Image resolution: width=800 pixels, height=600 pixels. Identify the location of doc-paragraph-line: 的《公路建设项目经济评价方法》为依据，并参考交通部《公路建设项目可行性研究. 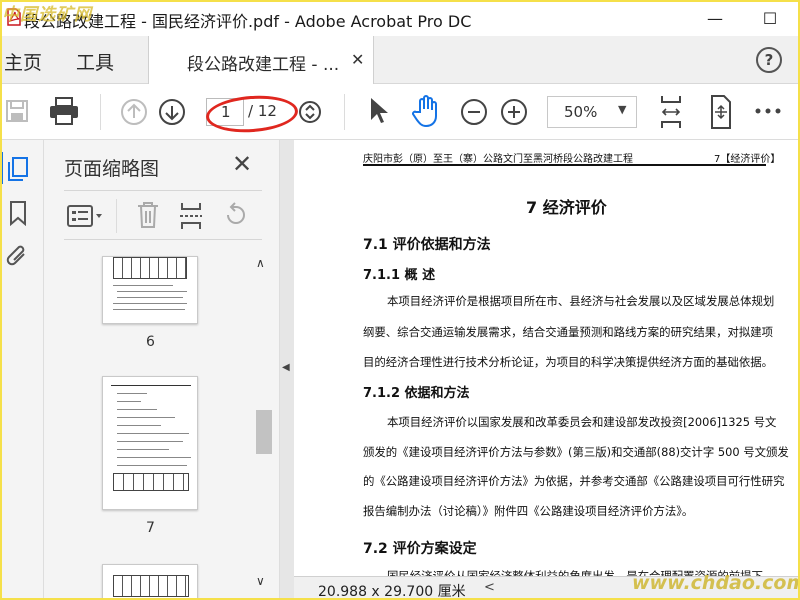
(574, 481).